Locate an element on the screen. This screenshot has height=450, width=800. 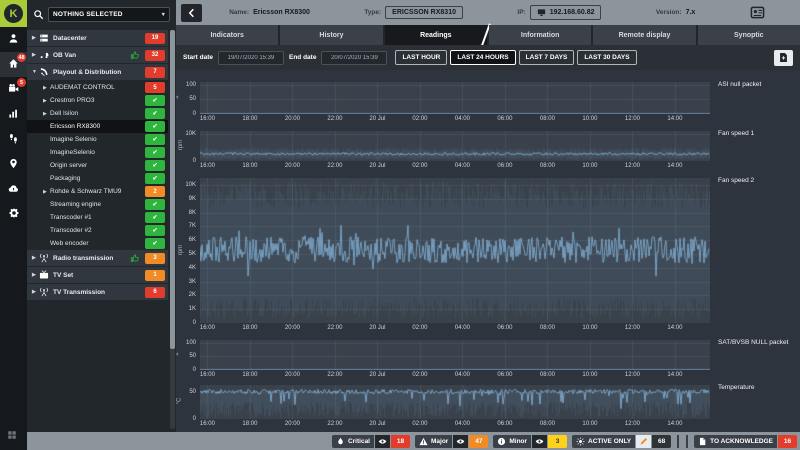
rail-item-cloud is located at coordinates (13, 189).